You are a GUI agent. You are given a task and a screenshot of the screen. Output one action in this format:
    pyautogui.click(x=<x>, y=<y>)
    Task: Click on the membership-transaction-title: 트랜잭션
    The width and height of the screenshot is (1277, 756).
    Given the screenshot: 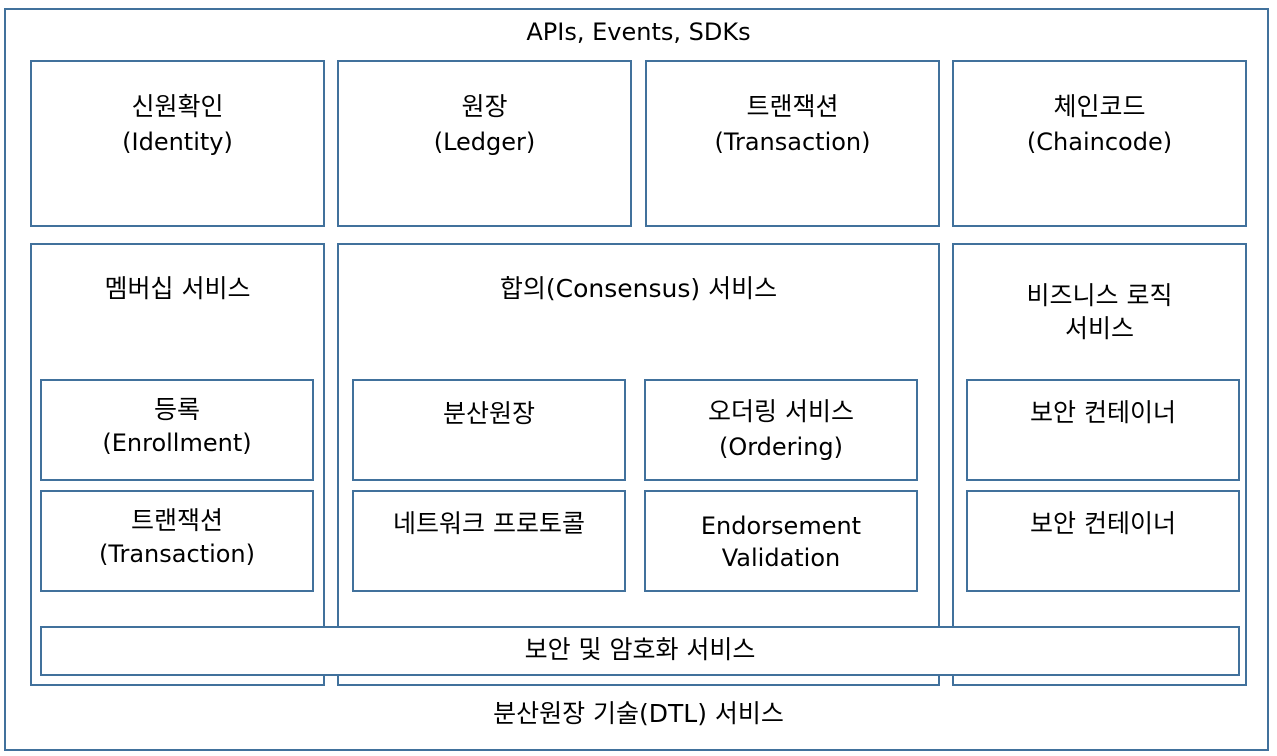 What is the action you would take?
    pyautogui.click(x=176, y=520)
    